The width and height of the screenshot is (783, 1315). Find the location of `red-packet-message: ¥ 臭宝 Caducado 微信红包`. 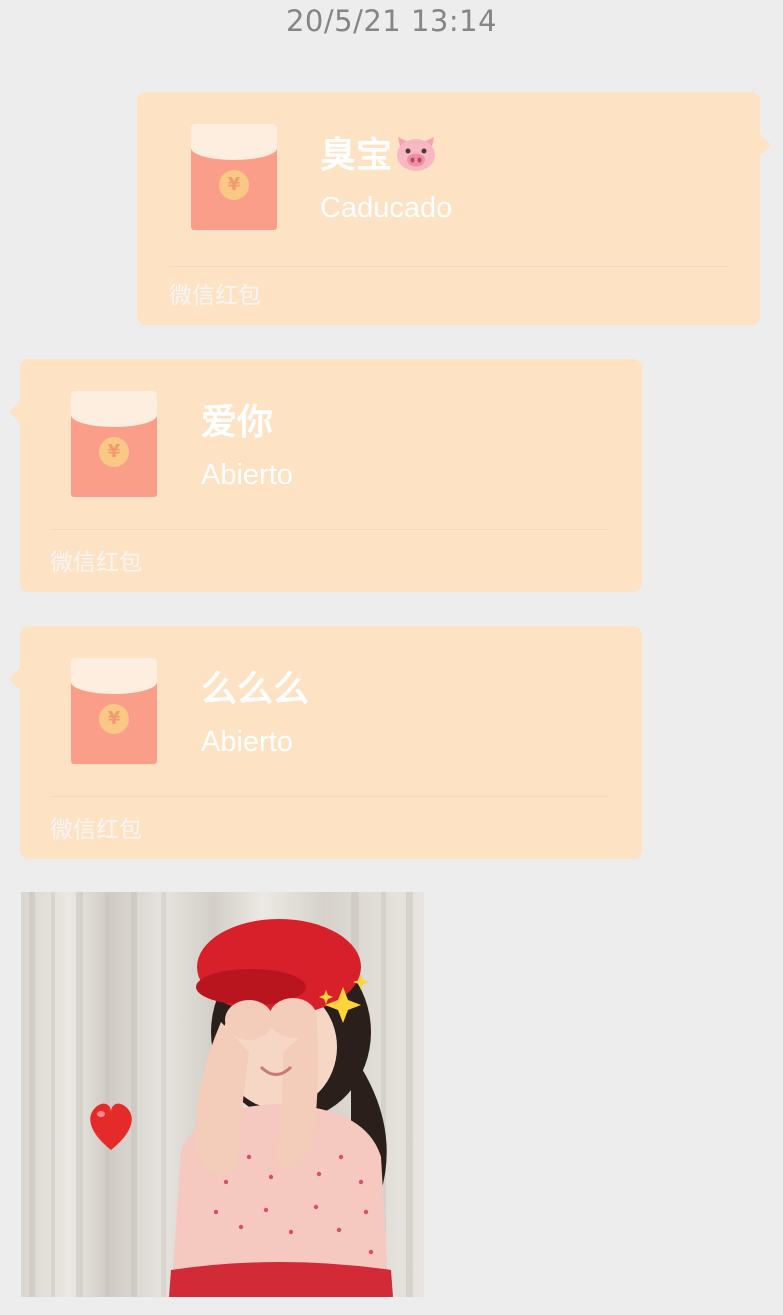

red-packet-message: ¥ 臭宝 Caducado 微信红包 is located at coordinates (454, 208).